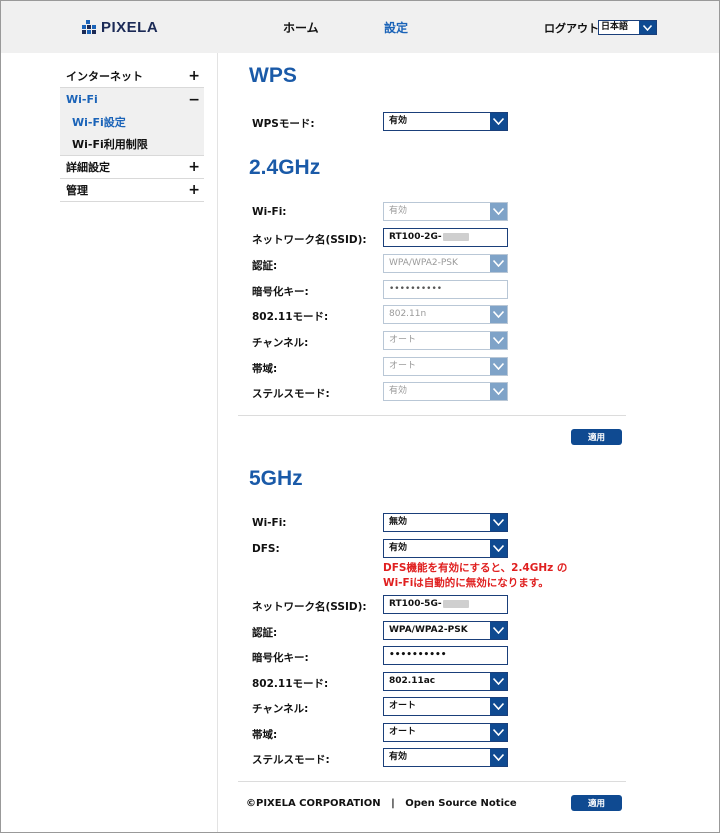  Describe the element at coordinates (445, 211) in the screenshot. I see `band24-wifi-select: 有効` at that location.